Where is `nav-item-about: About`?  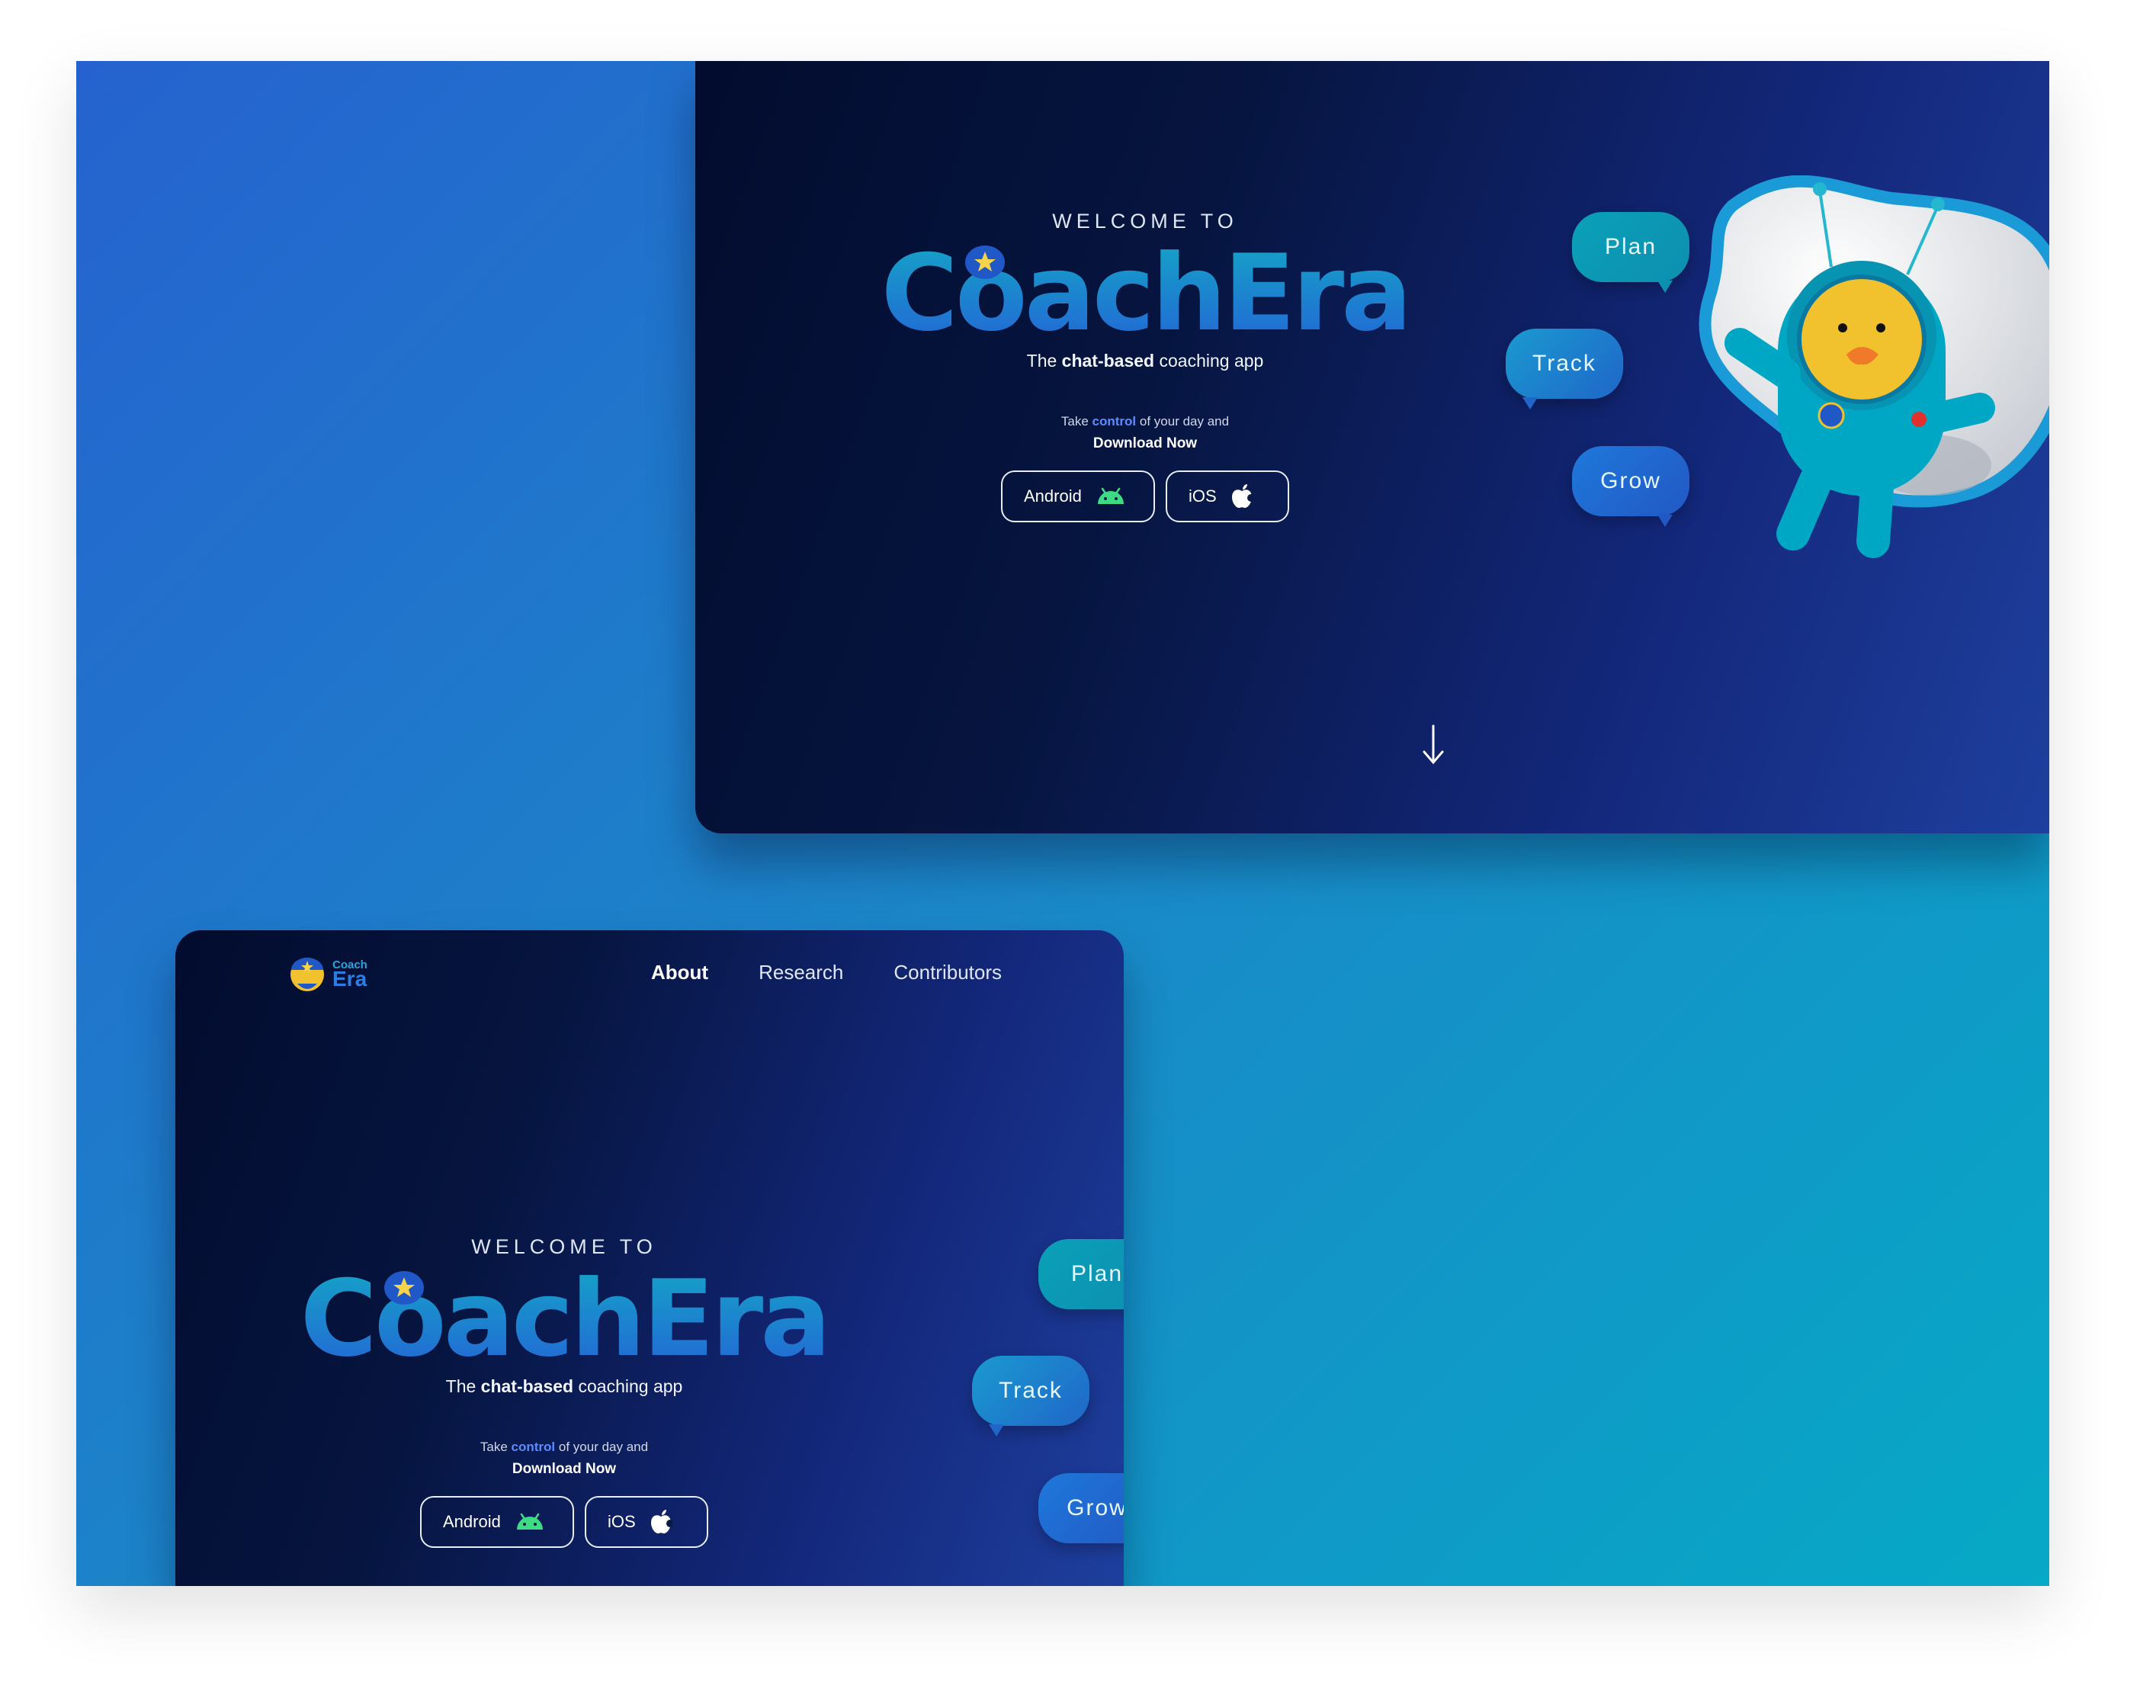 nav-item-about: About is located at coordinates (679, 972).